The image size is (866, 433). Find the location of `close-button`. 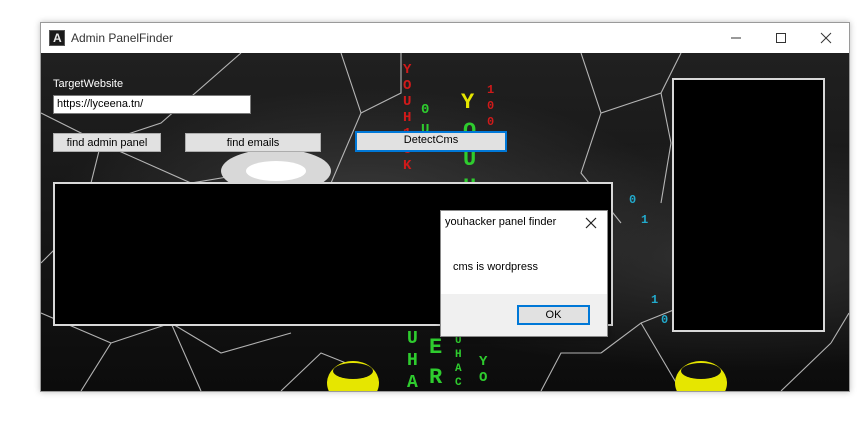

close-button is located at coordinates (826, 38).